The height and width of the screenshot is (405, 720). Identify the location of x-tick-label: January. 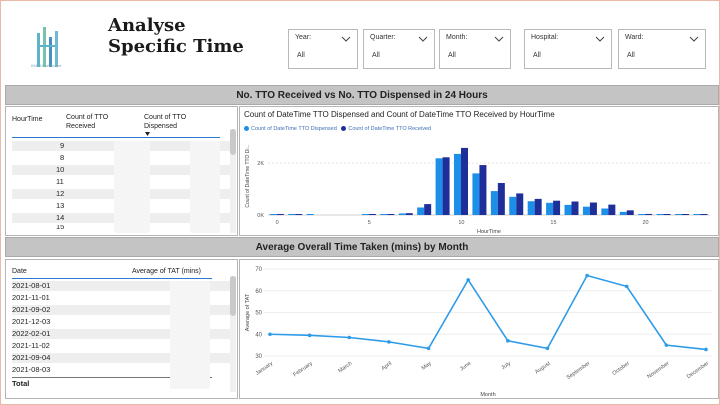
(265, 369).